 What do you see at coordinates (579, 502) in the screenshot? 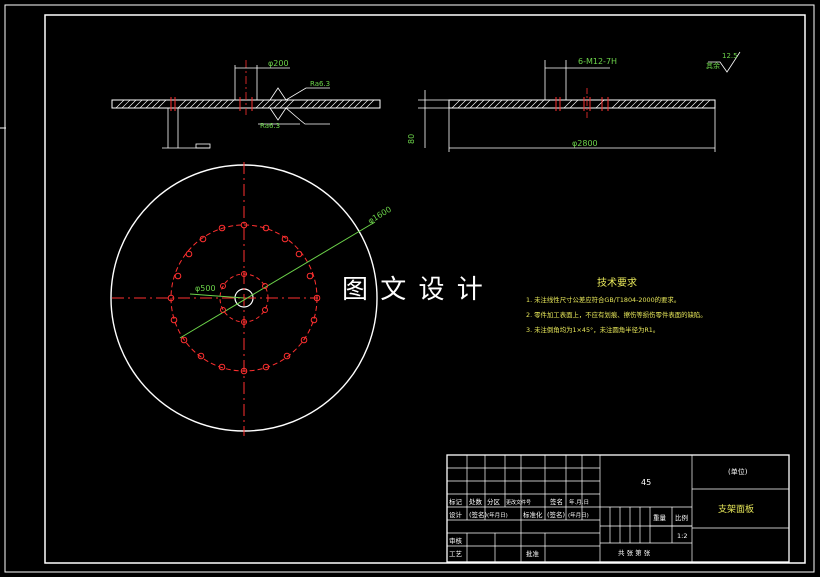
I see `tb-date: 年.月.日` at bounding box center [579, 502].